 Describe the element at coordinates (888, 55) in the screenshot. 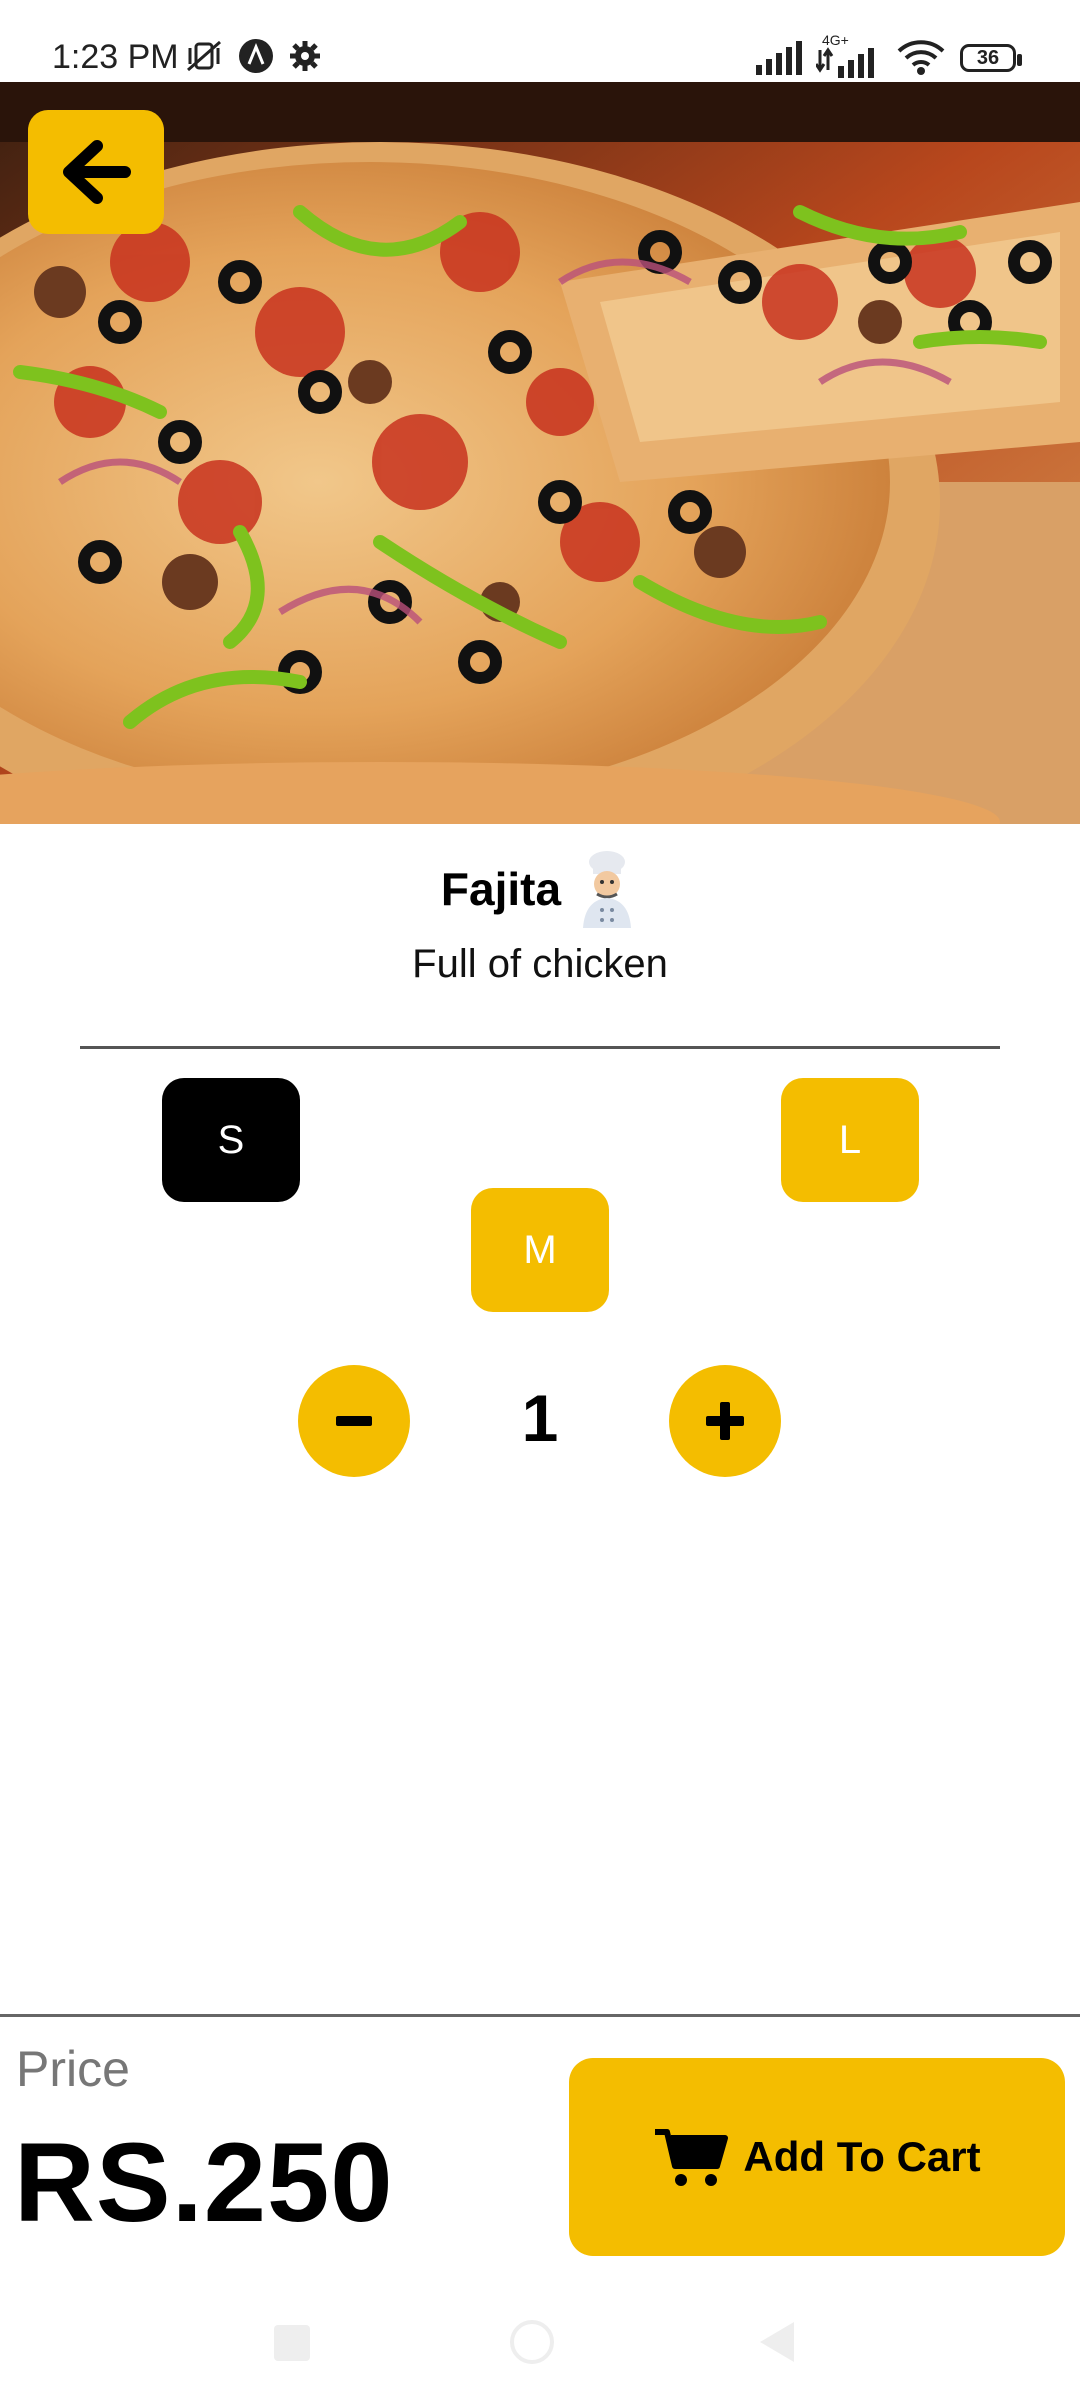

I see `status-right-icons: 4G+ 36` at that location.